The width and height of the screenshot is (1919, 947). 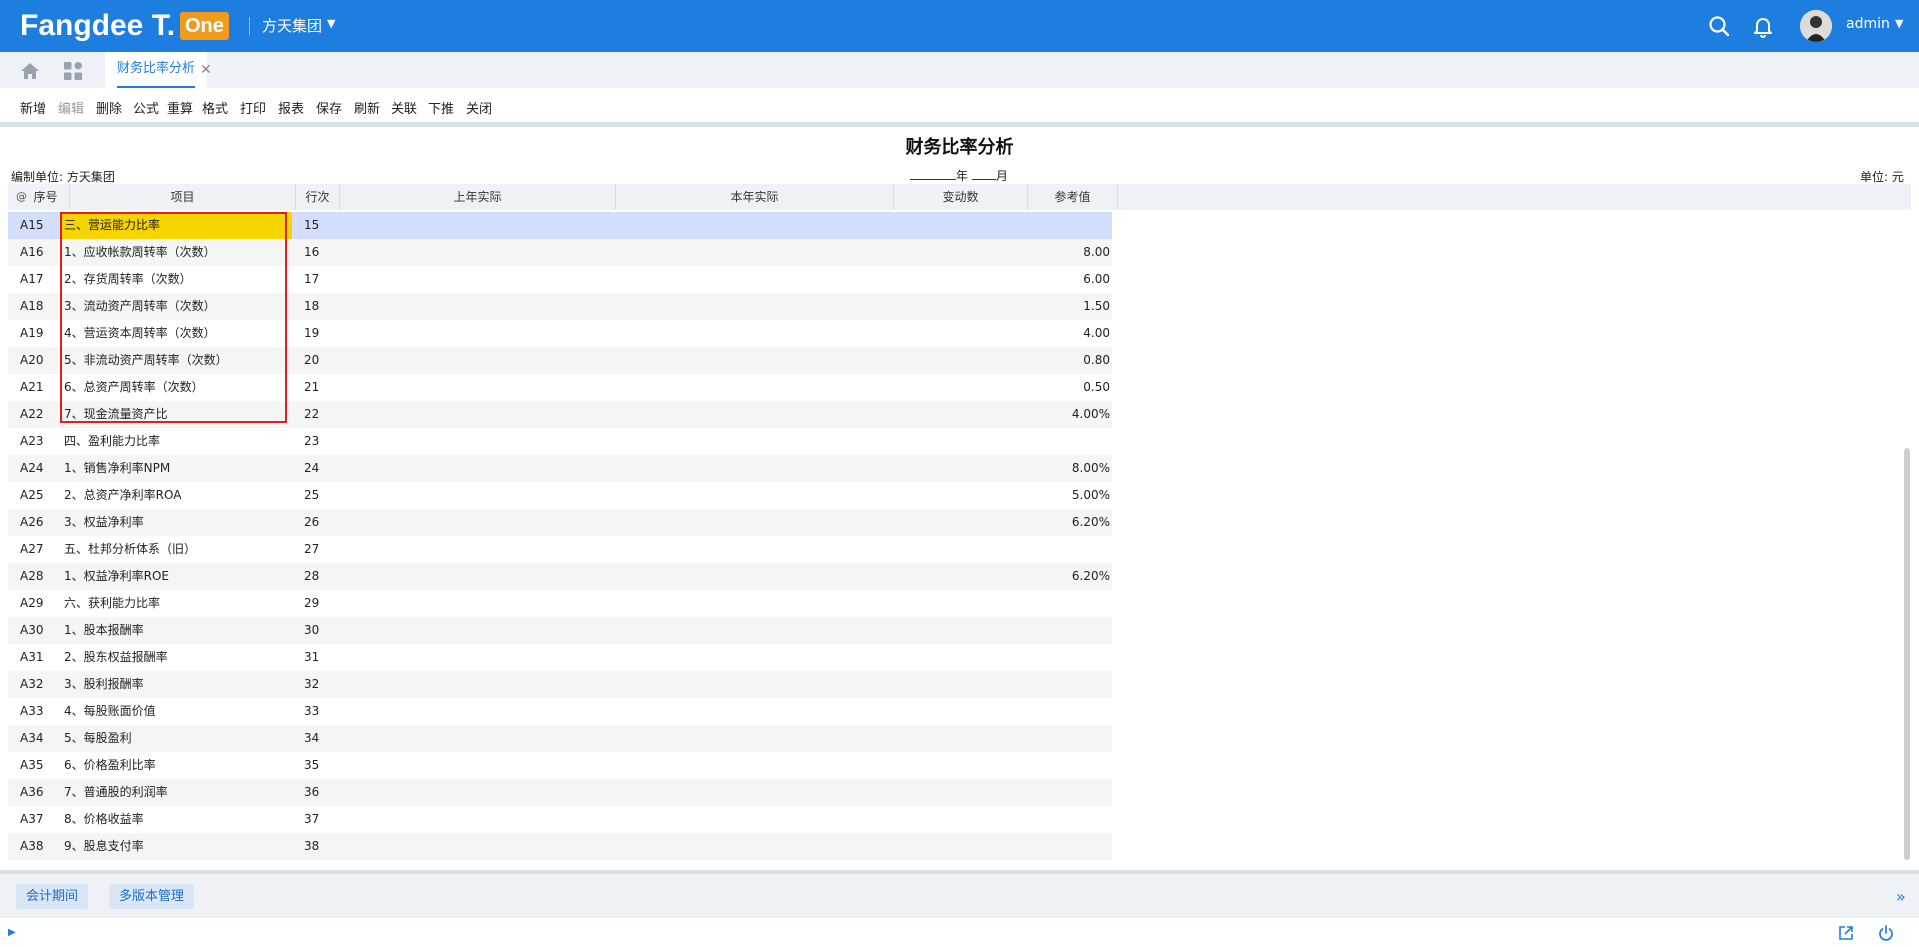 What do you see at coordinates (52, 896) in the screenshot?
I see `accounting-period-button: 会计期间` at bounding box center [52, 896].